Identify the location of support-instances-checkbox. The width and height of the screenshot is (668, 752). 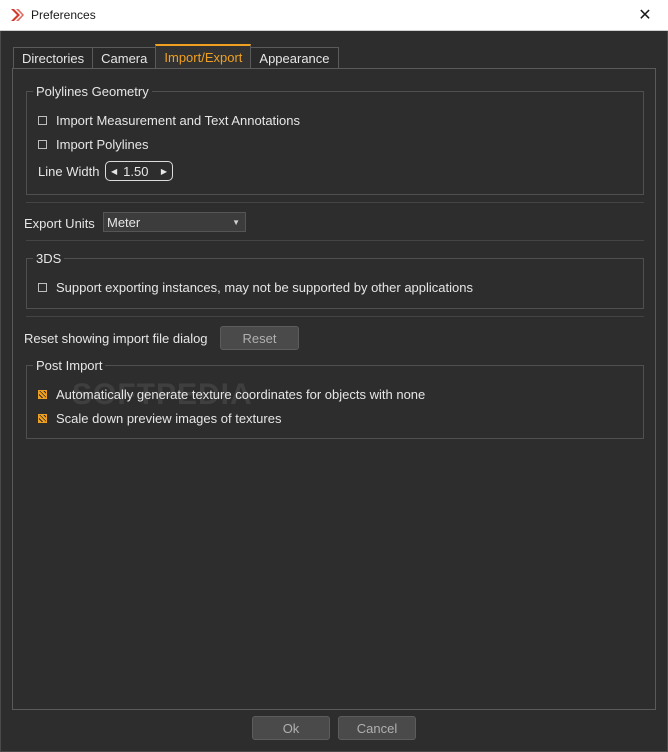
(42, 287).